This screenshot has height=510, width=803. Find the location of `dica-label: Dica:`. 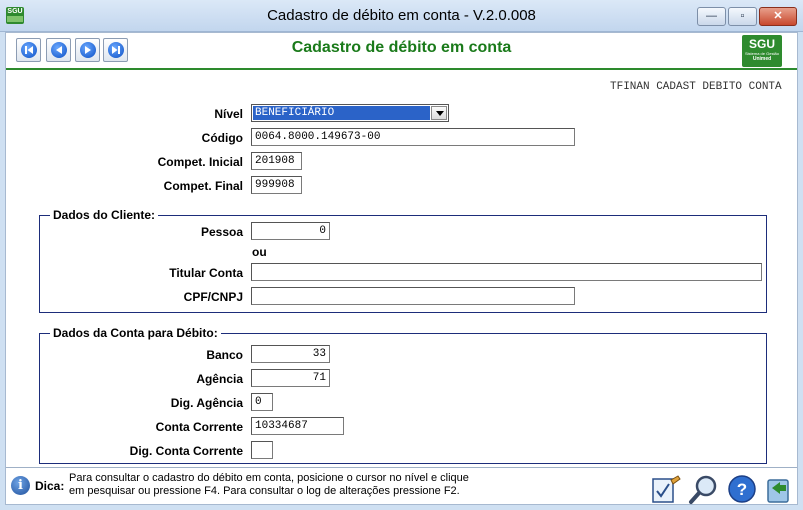

dica-label: Dica: is located at coordinates (50, 486).